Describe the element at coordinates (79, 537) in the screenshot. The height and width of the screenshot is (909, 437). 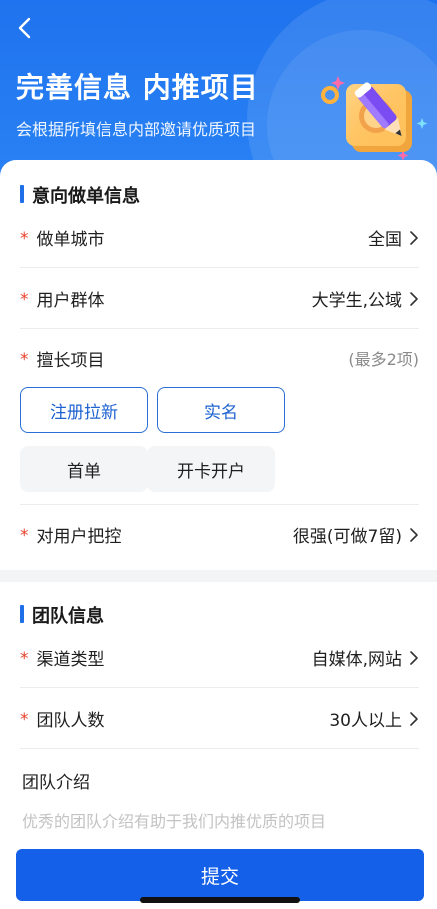
I see `user-control-label: 对用户把控` at that location.